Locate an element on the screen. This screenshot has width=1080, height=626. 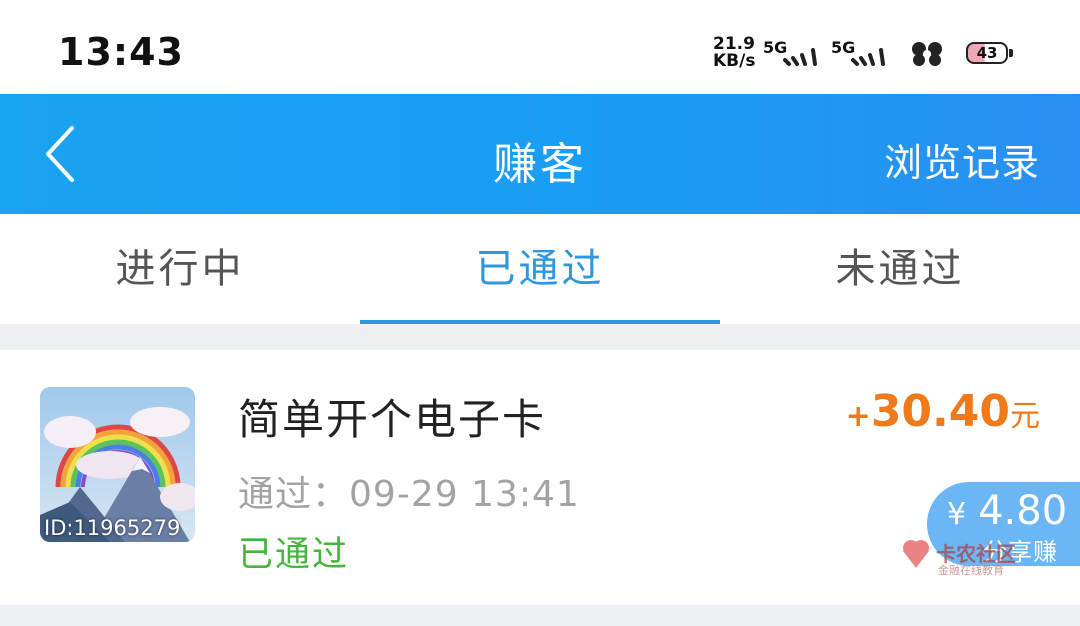
share-amount: ¥4.80 is located at coordinates (1007, 511).